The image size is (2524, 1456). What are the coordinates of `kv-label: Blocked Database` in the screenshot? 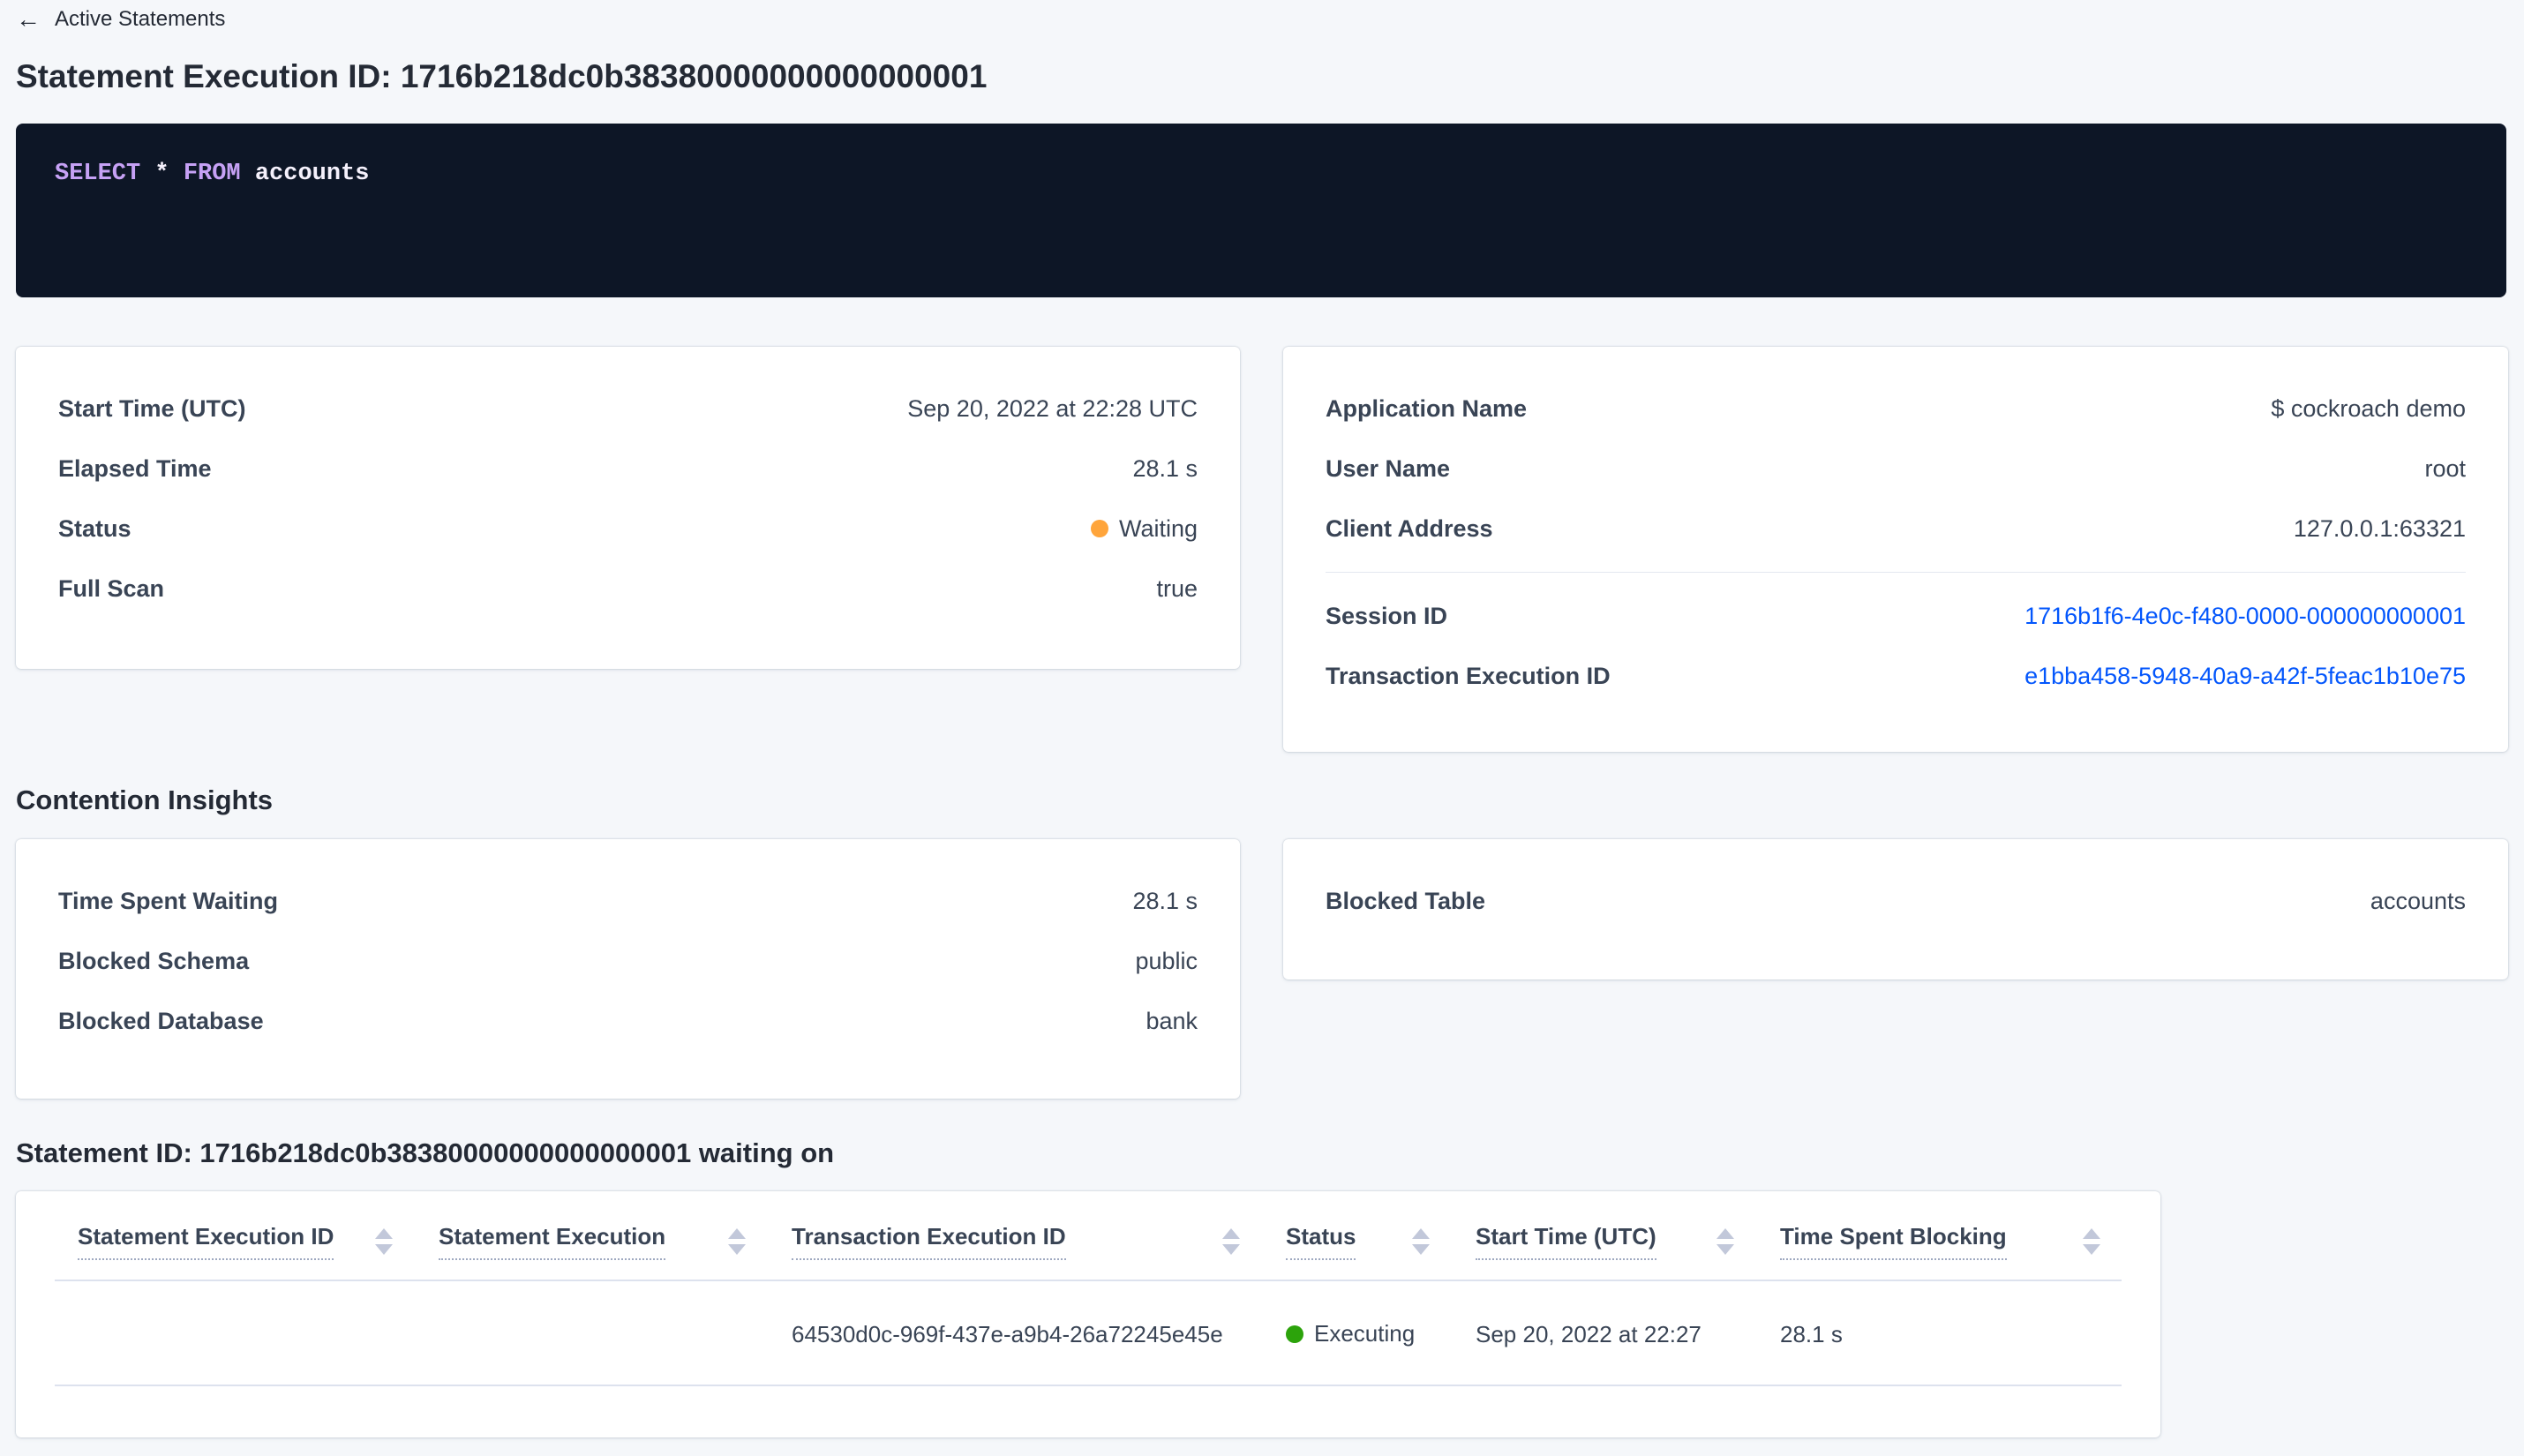 It's located at (161, 1020).